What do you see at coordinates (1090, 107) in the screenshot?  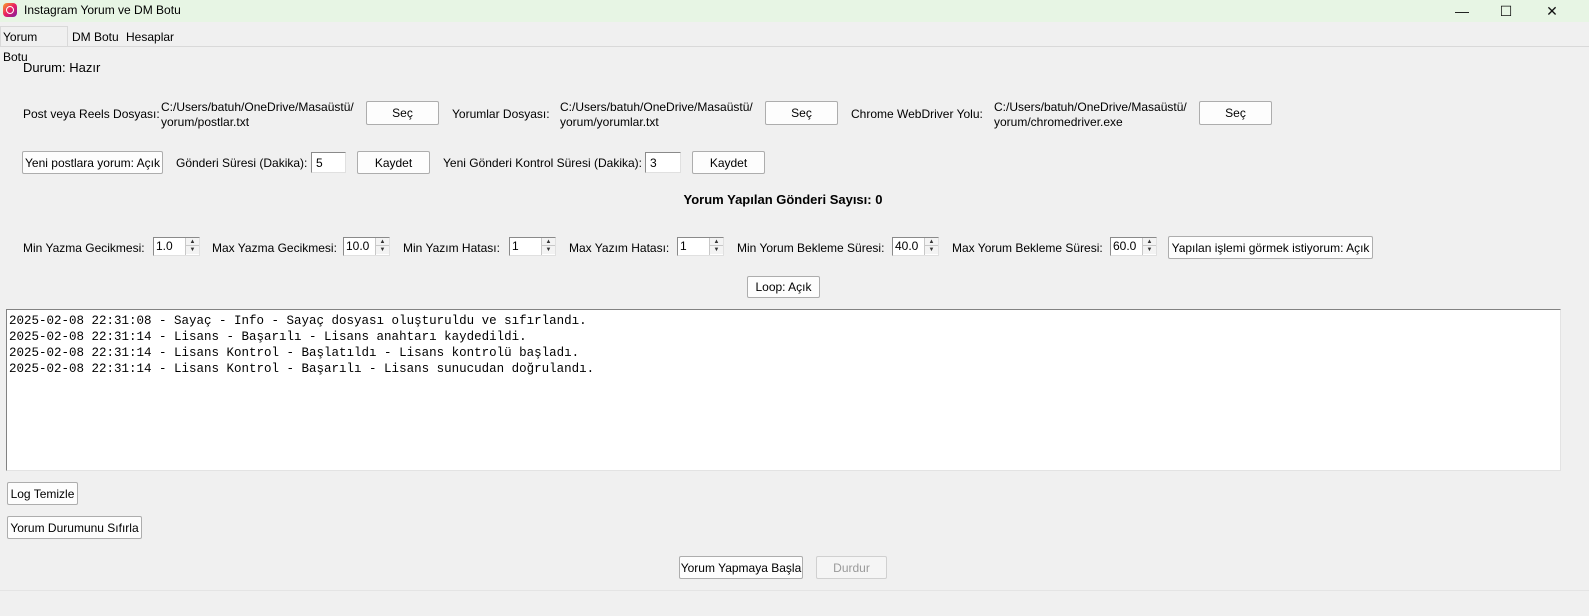 I see `webdriver-path-line1: C:/Users/batuh/OneDrive/Masaüstü/` at bounding box center [1090, 107].